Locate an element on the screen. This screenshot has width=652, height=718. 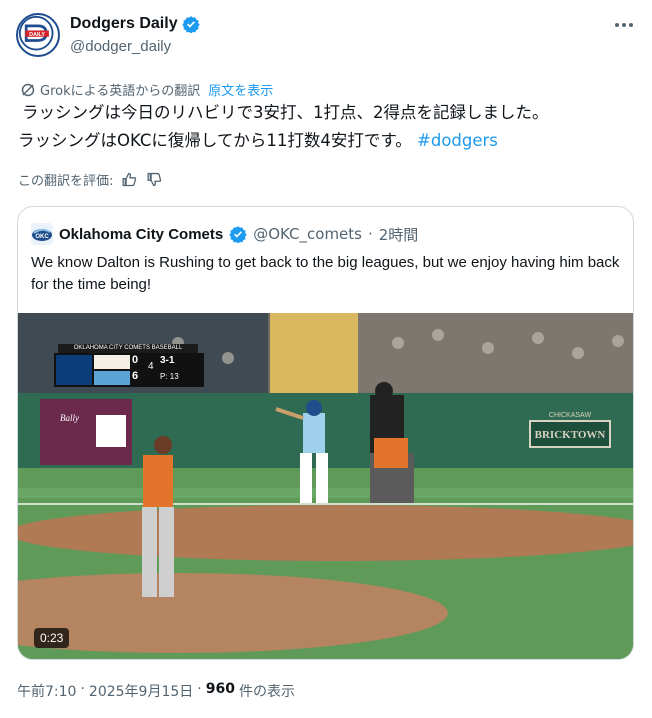
tweet-line-2: ラッシングはOKCに復帰してから11打数4安打です。 #dodgers is located at coordinates (323, 141).